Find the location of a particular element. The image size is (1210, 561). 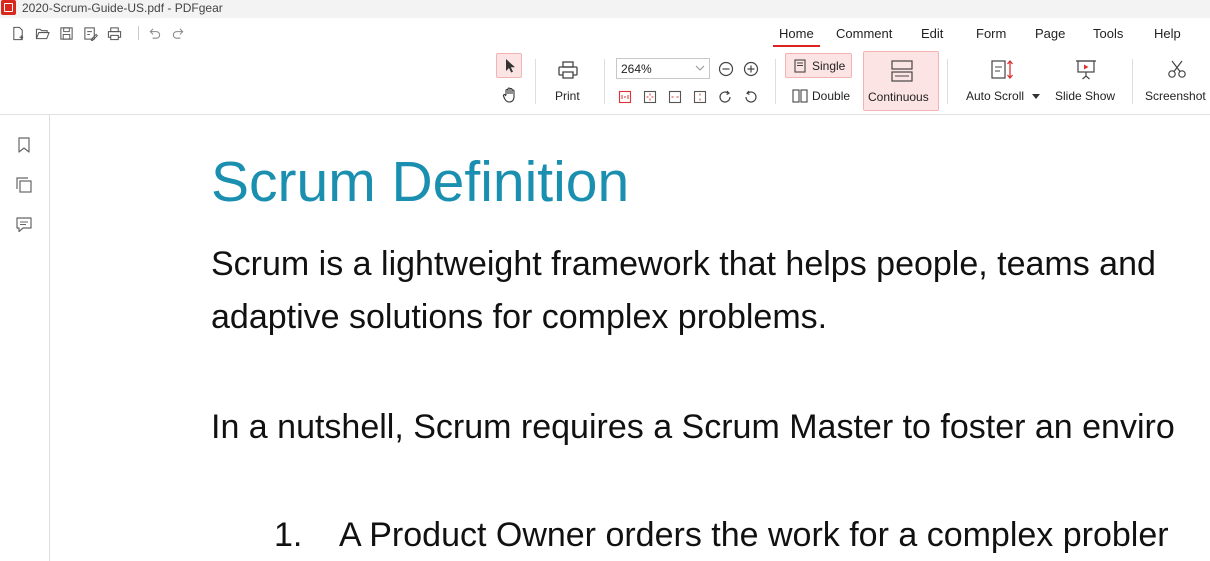

tab-tools: Tools is located at coordinates (1108, 34).